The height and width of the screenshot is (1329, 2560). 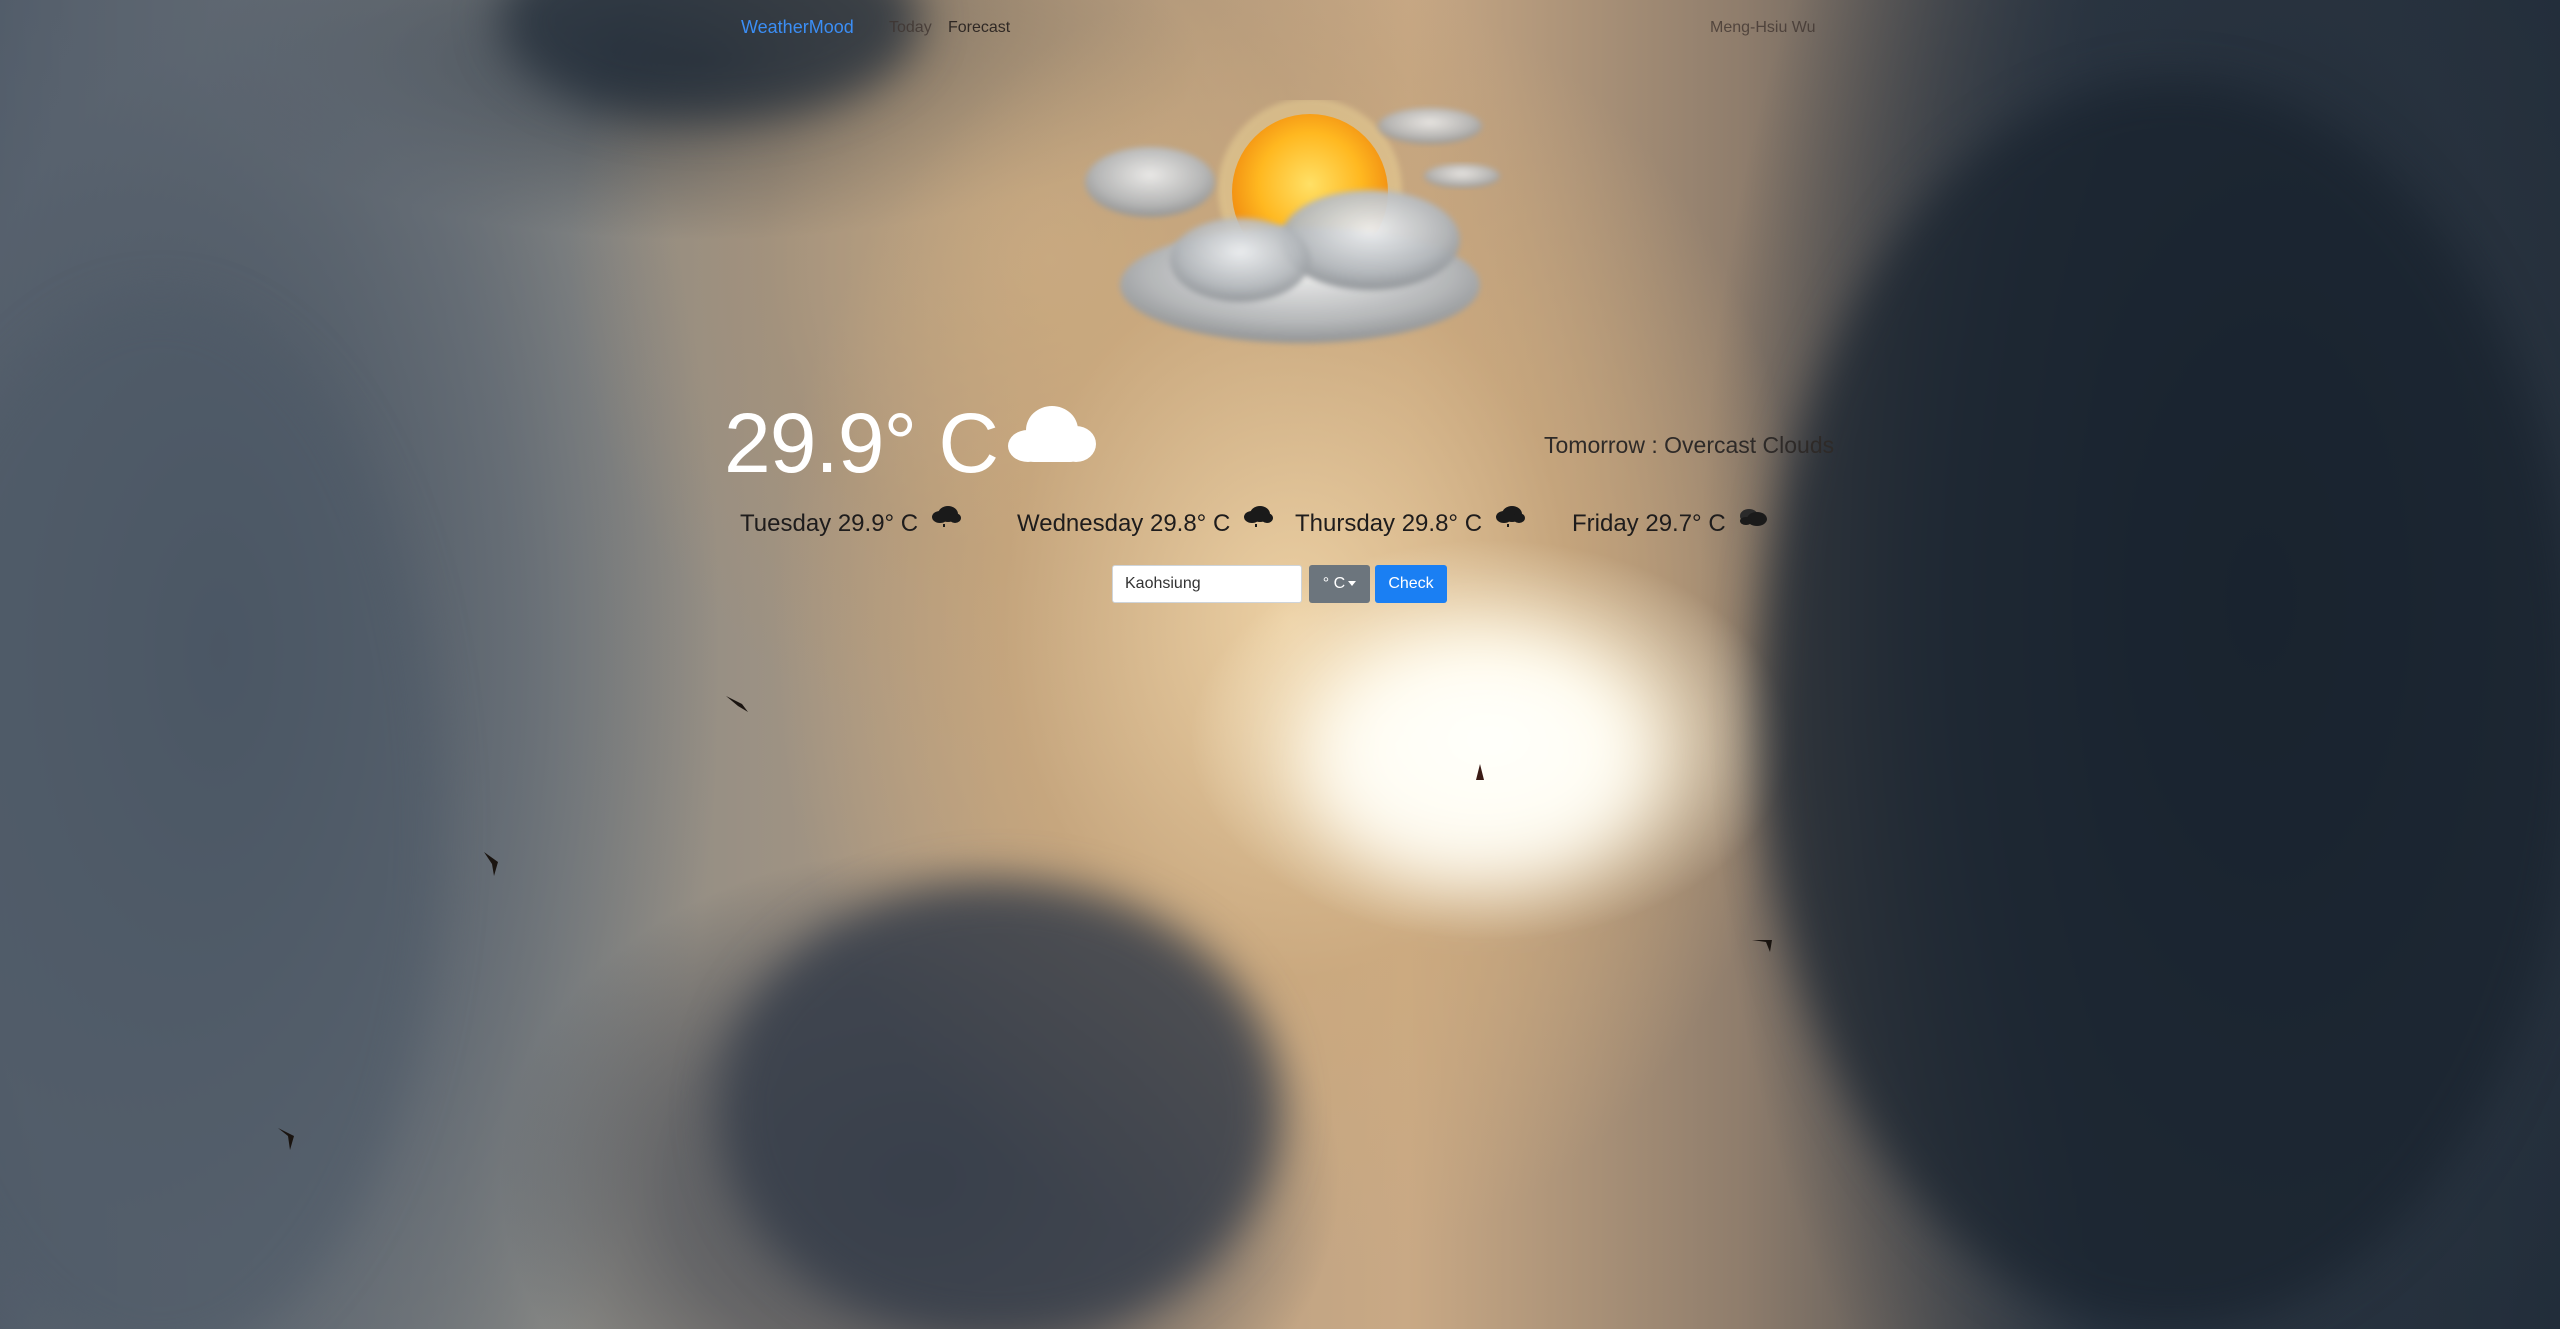 What do you see at coordinates (1334, 583) in the screenshot?
I see `unit-label: ° C` at bounding box center [1334, 583].